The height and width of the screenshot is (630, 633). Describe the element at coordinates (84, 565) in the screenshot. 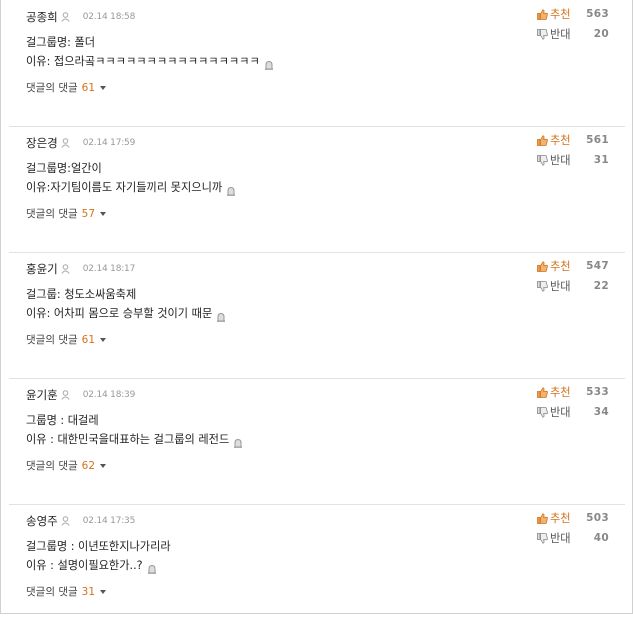

I see `comment-text-line: 이유 : 설명이필요한가..?` at that location.